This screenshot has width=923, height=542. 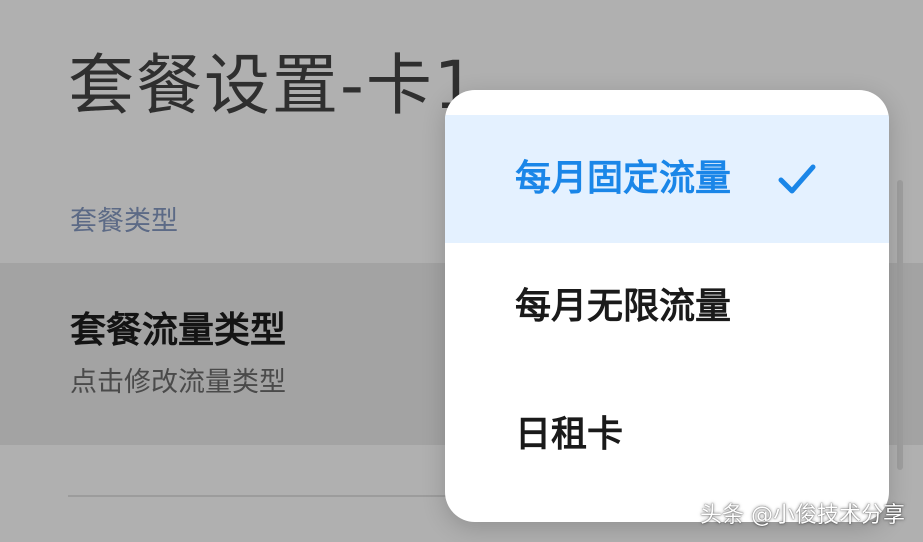 I want to click on option-monthly-unlimited-traffic: 每月无限流量, so click(x=667, y=307).